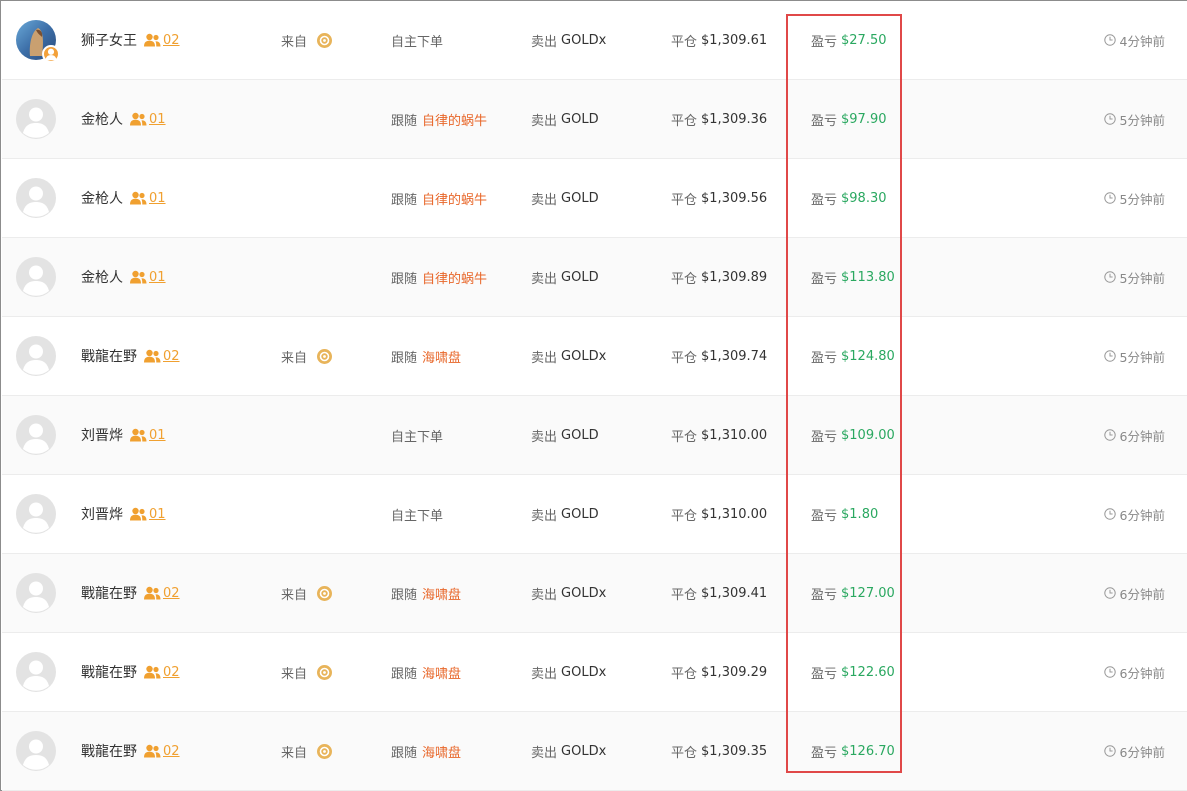 This screenshot has height=791, width=1187. What do you see at coordinates (734, 40) in the screenshot?
I see `close-price: $1,309.61` at bounding box center [734, 40].